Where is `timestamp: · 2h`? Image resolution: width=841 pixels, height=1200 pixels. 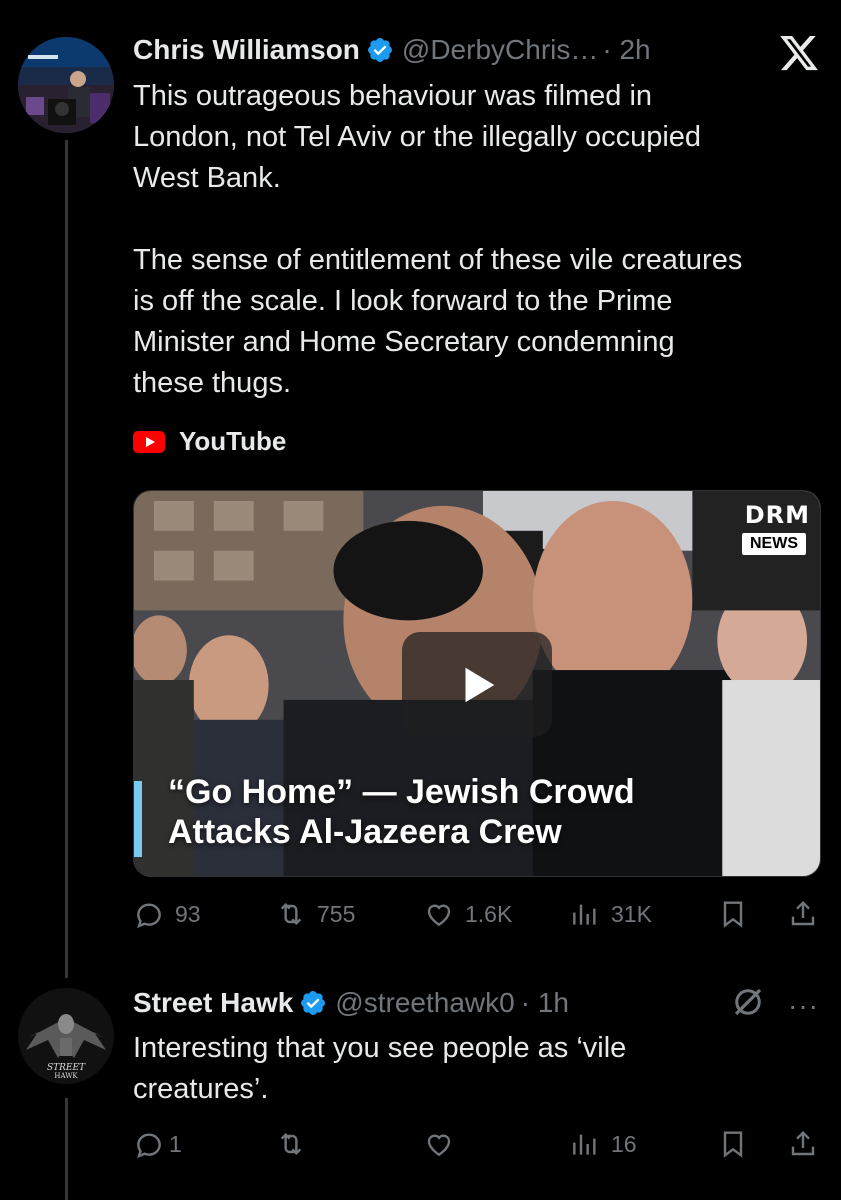 timestamp: · 2h is located at coordinates (626, 50).